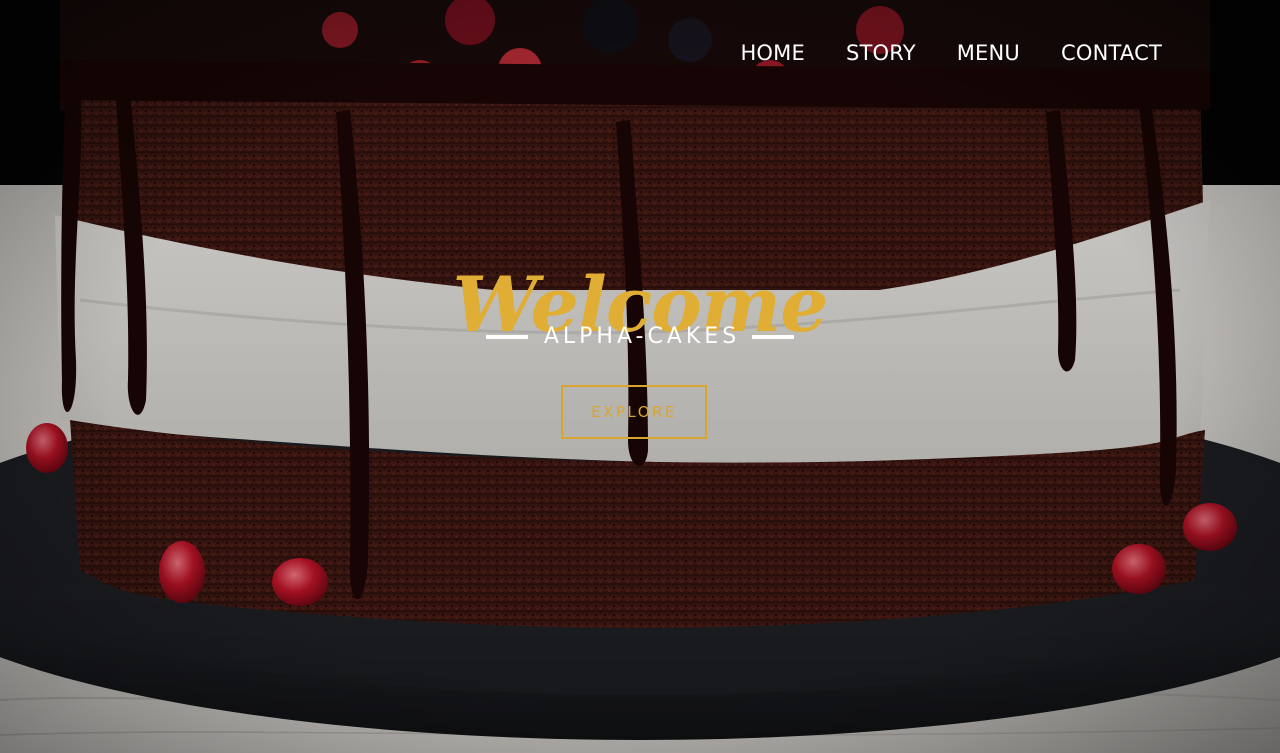 This screenshot has height=753, width=1280. What do you see at coordinates (951, 53) in the screenshot?
I see `main-navigation: HOME STORY MENU CONTACT` at bounding box center [951, 53].